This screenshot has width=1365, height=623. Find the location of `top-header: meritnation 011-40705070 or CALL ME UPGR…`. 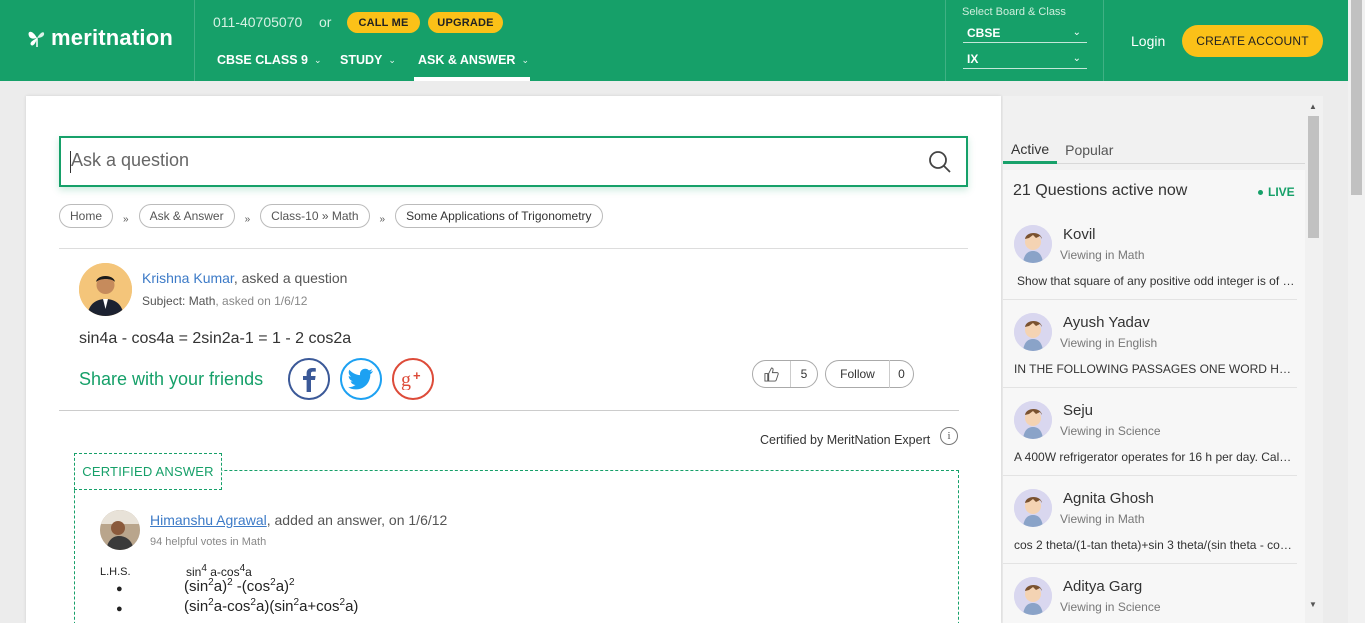

top-header: meritnation 011-40705070 or CALL ME UPGR… is located at coordinates (682, 40).